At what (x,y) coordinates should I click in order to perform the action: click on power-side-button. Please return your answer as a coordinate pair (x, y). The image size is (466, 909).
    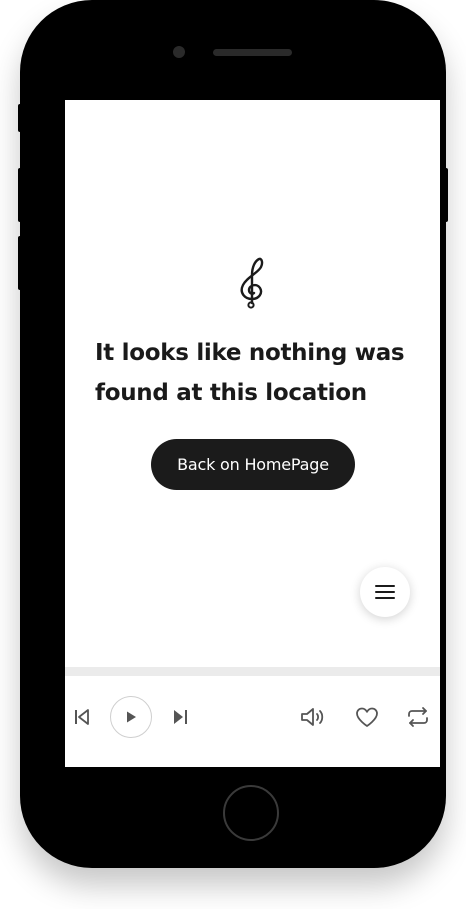
    Looking at the image, I should click on (446, 195).